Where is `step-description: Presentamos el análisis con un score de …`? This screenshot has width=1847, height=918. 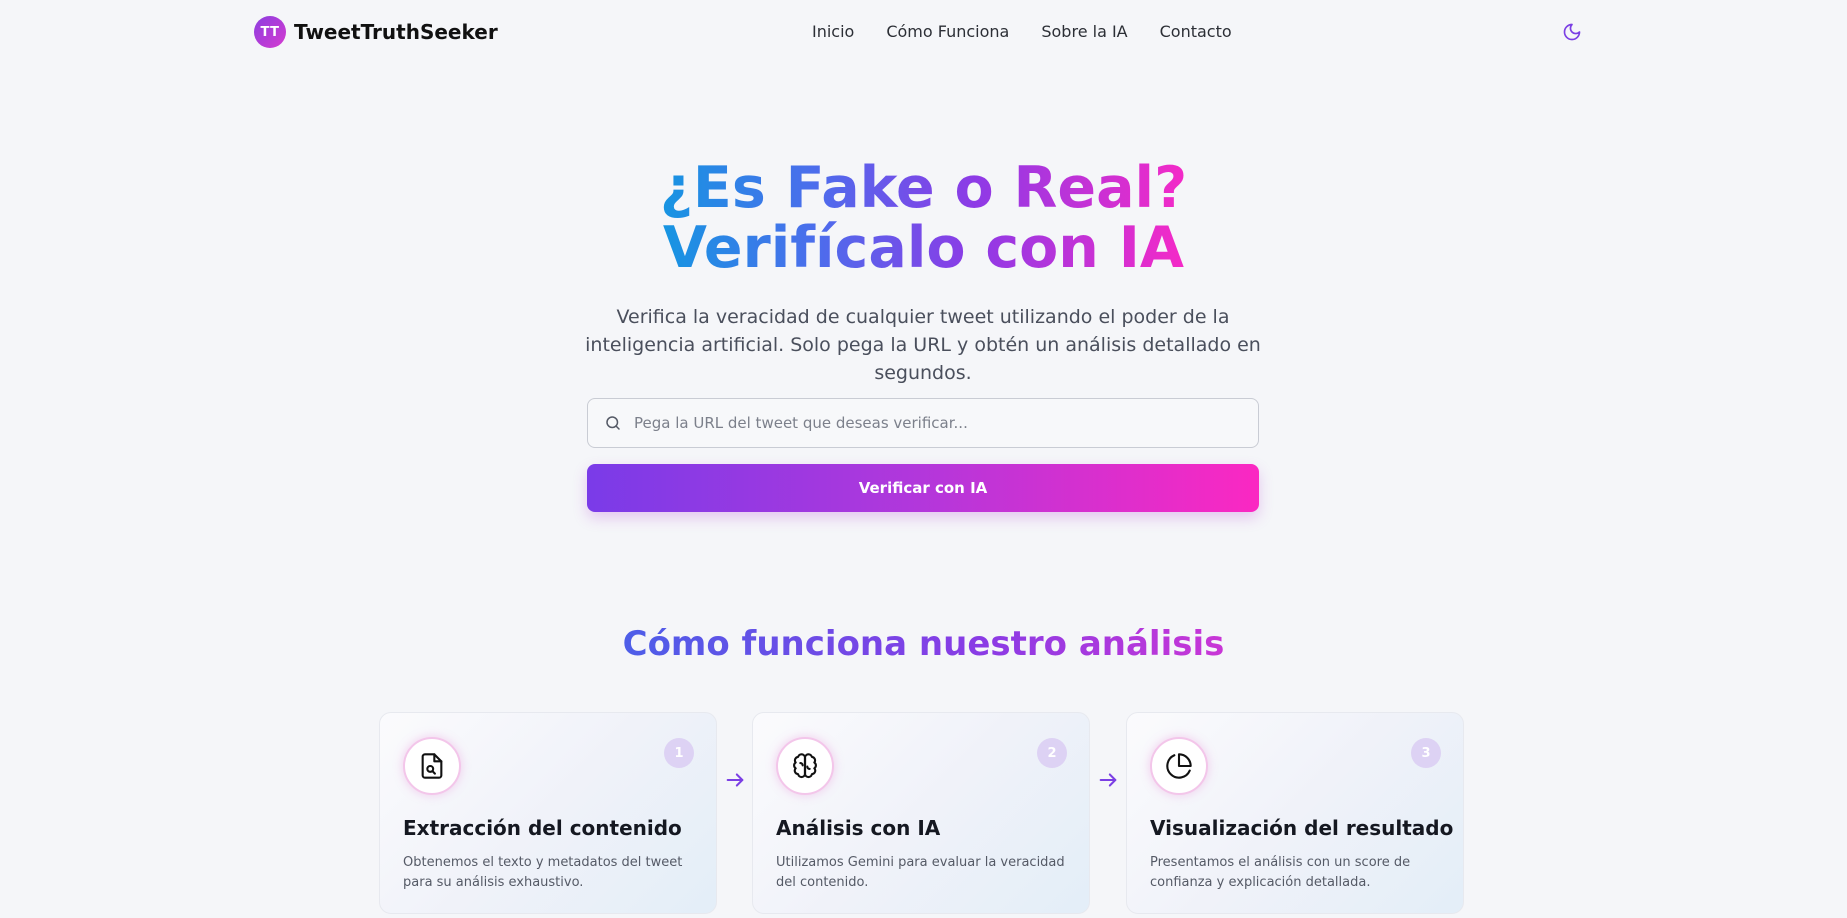 step-description: Presentamos el análisis con un score de … is located at coordinates (1280, 872).